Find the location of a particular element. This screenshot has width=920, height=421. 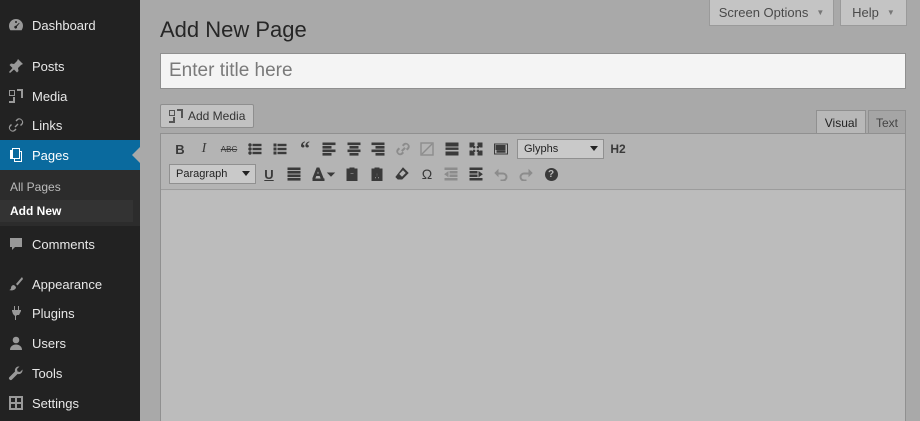

underline-button: U is located at coordinates (269, 174).